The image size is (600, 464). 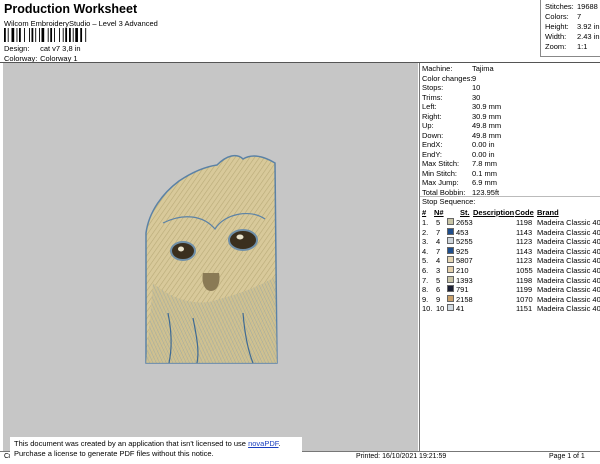 What do you see at coordinates (440, 173) in the screenshot?
I see `machine-info-label: Min Stitch:` at bounding box center [440, 173].